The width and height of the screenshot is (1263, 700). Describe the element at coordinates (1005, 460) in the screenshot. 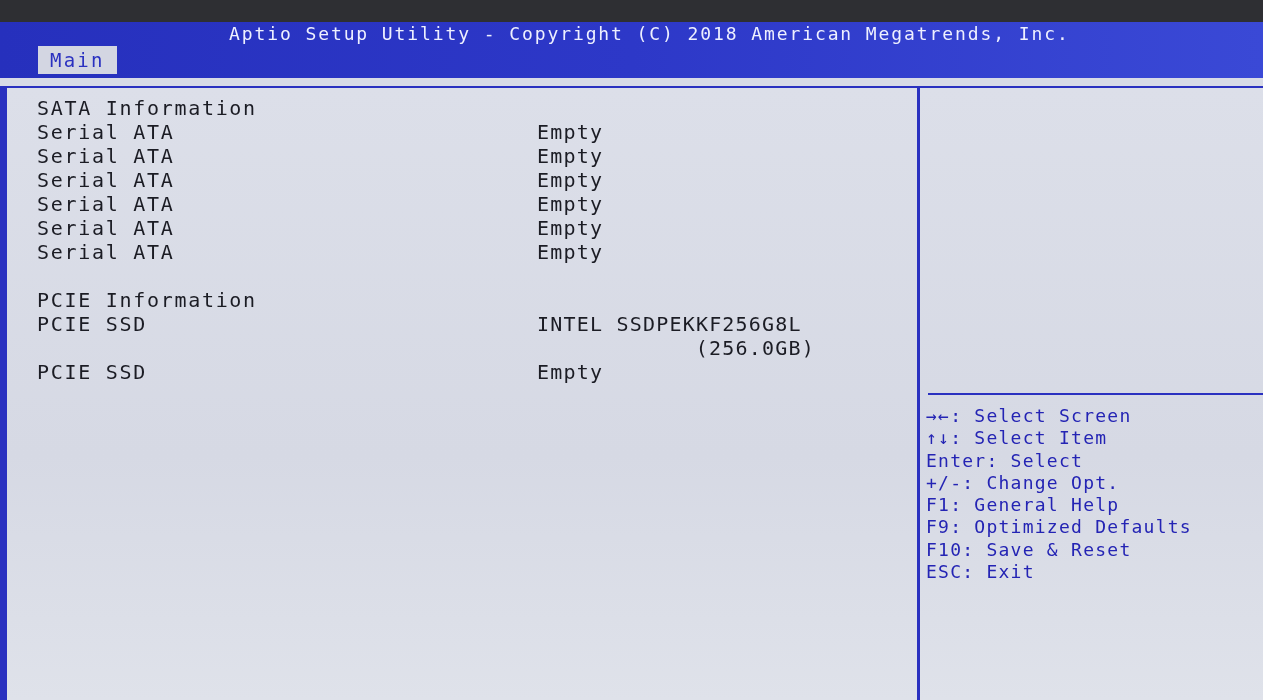

I see `key-help-text: Enter: Select` at that location.